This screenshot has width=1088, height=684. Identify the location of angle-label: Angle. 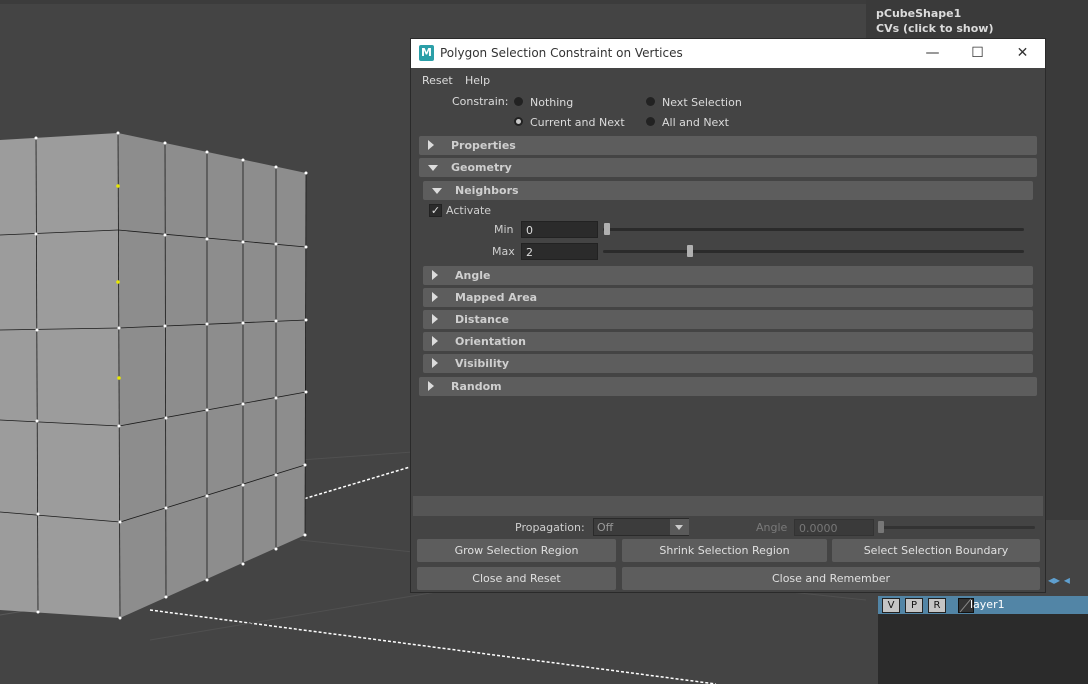
(772, 527).